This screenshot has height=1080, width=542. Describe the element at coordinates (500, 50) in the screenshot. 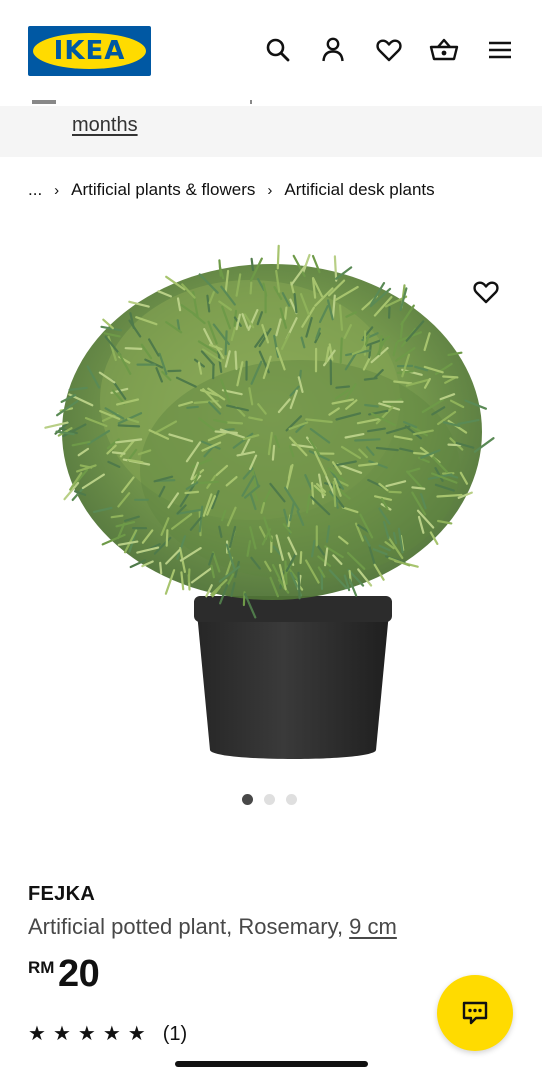

I see `menu-icon` at that location.